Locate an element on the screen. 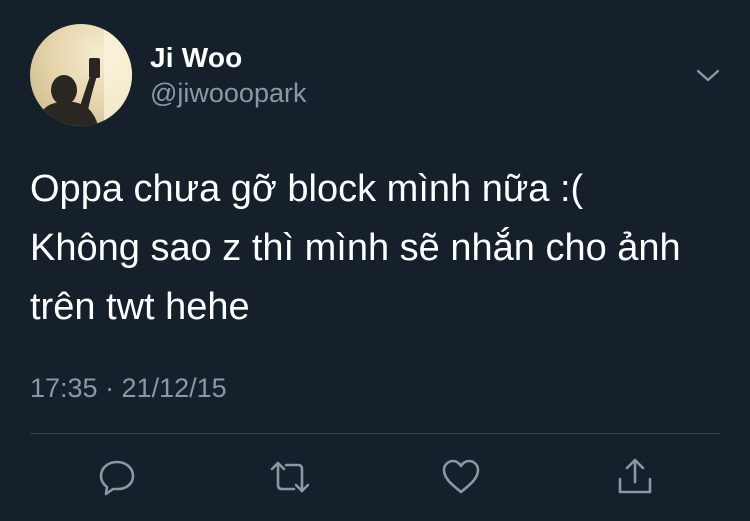  divider is located at coordinates (375, 433).